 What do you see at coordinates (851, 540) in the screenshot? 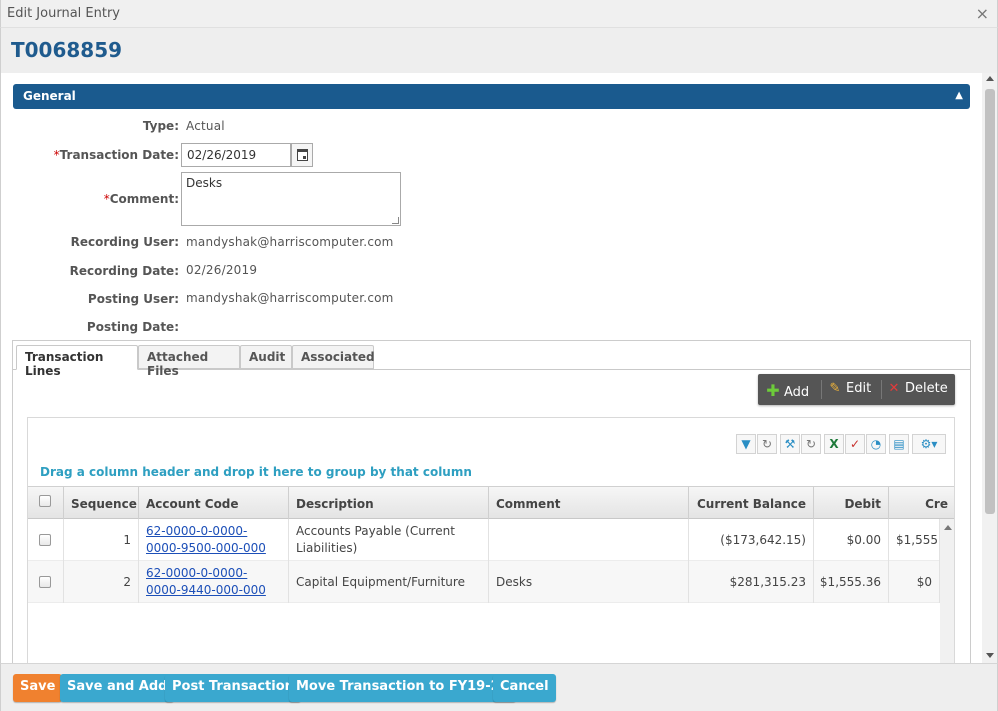
I see `debit-cell: $0.00` at bounding box center [851, 540].